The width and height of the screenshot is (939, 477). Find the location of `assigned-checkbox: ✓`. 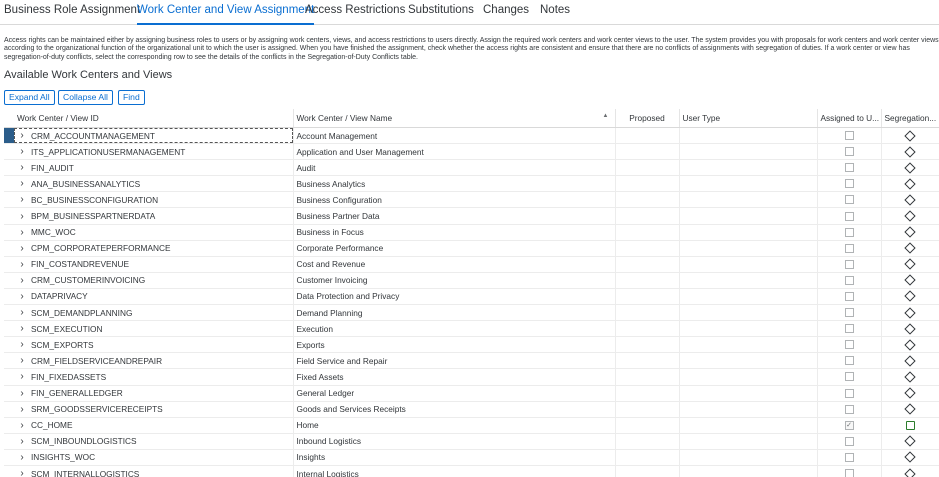

assigned-checkbox: ✓ is located at coordinates (849, 425).